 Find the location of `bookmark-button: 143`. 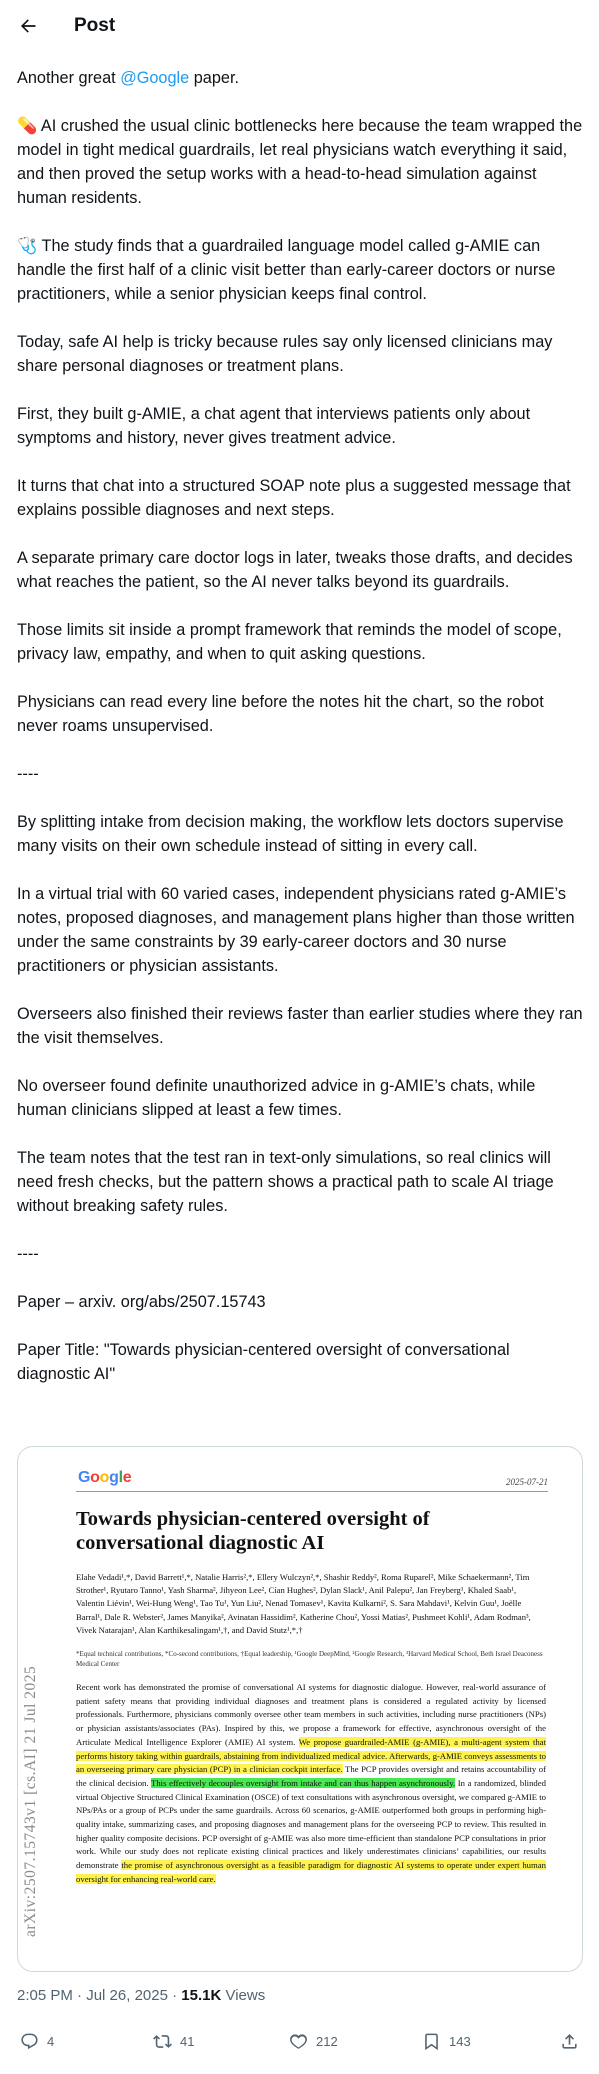

bookmark-button: 143 is located at coordinates (446, 2041).